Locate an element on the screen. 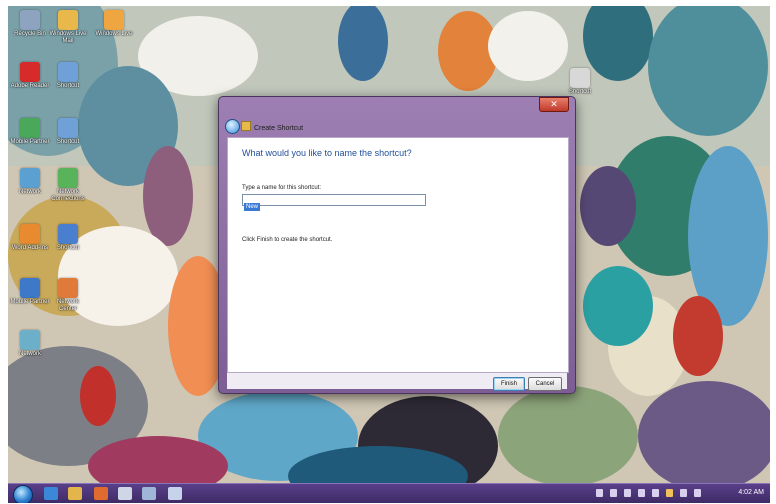 This screenshot has height=504, width=776. start-button is located at coordinates (23, 494).